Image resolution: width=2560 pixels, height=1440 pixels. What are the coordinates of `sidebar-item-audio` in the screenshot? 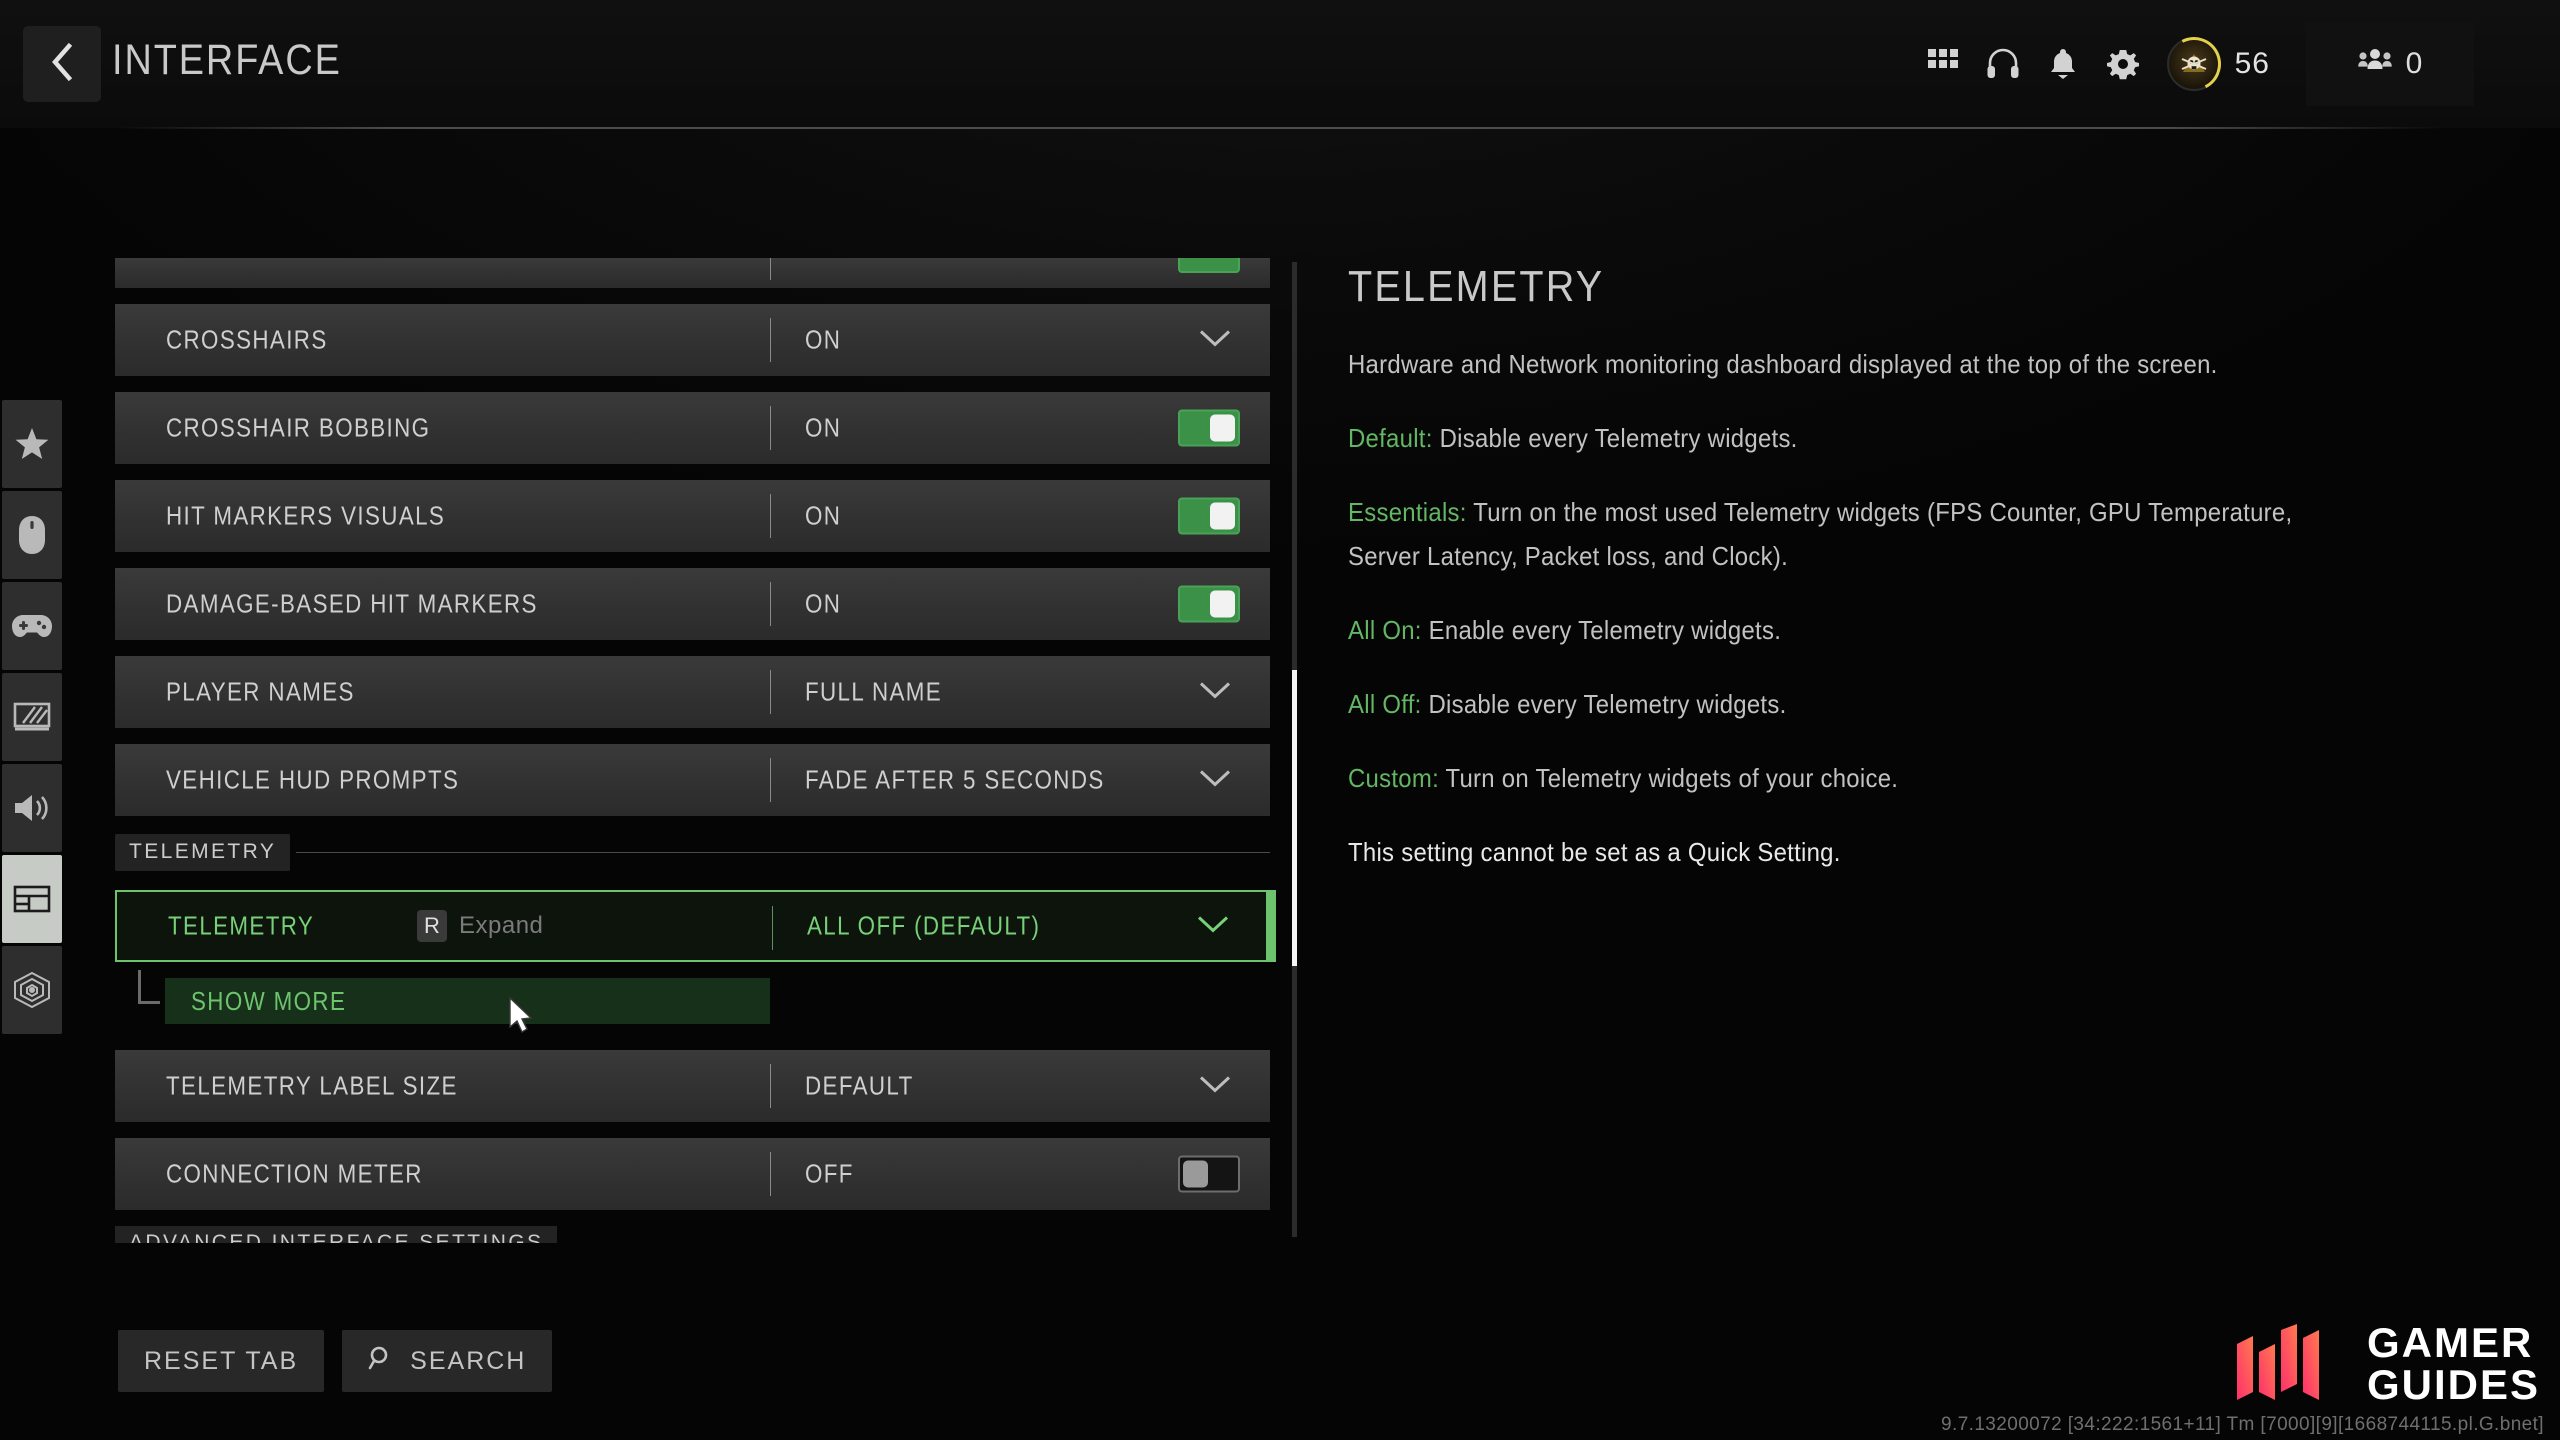 It's located at (32, 808).